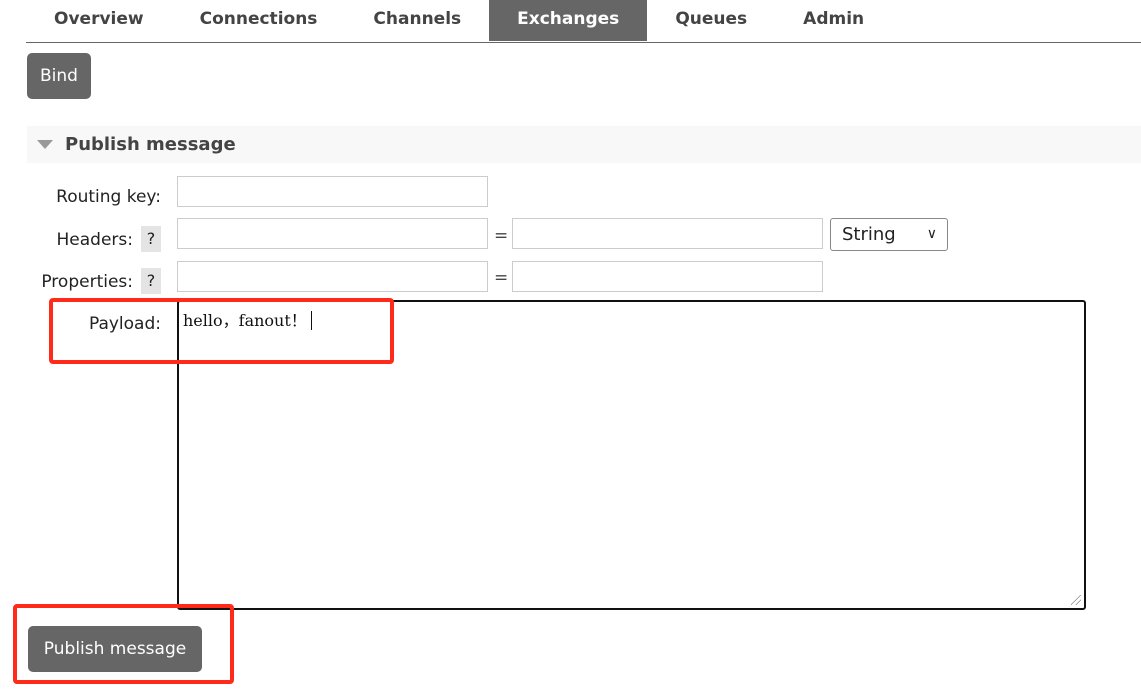  Describe the element at coordinates (151, 281) in the screenshot. I see `properties-help-icon: ?` at that location.